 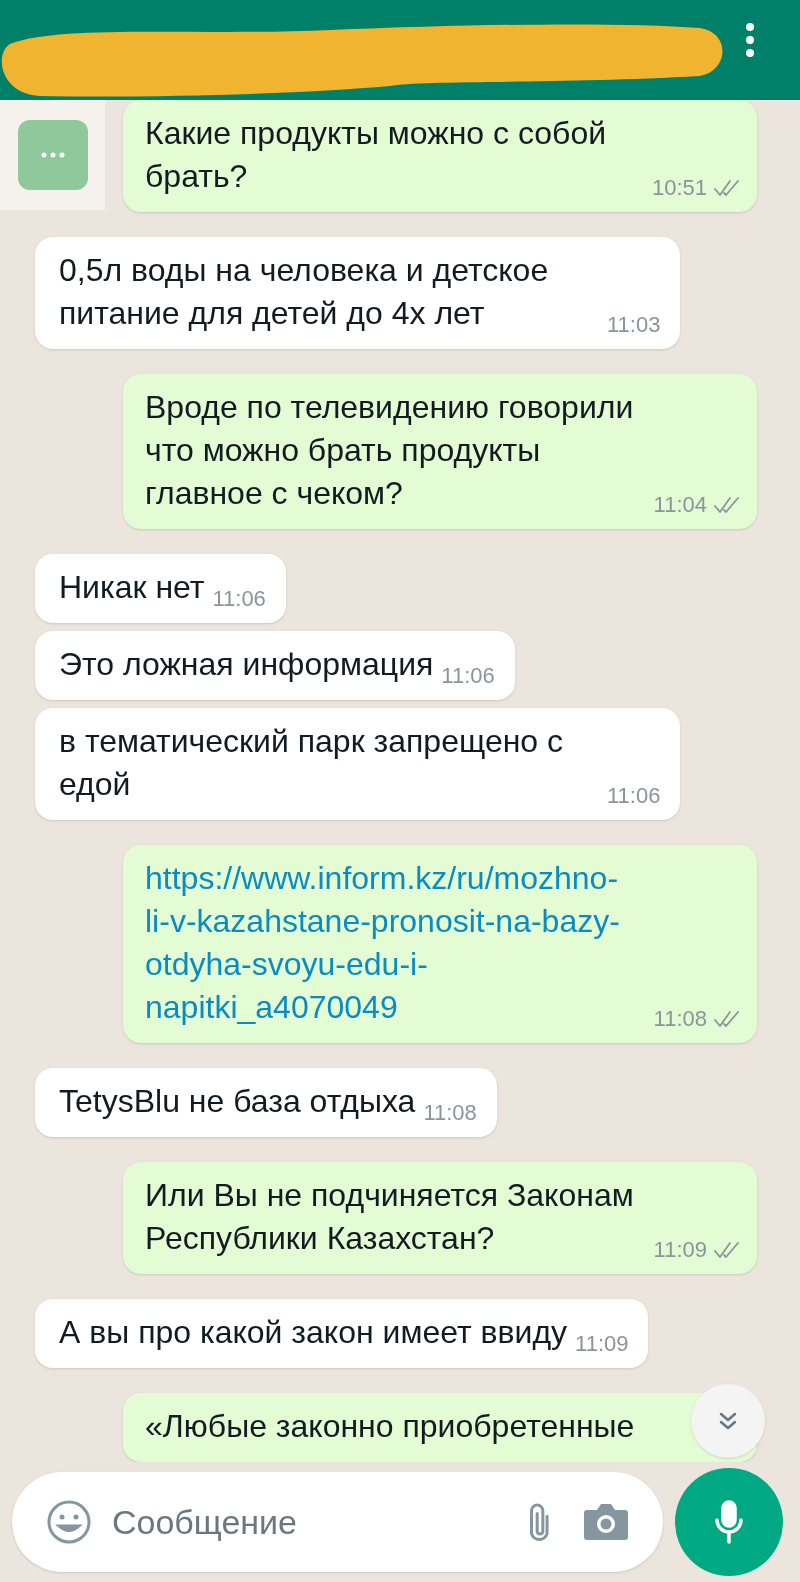 I want to click on more-options-icon, so click(x=750, y=40).